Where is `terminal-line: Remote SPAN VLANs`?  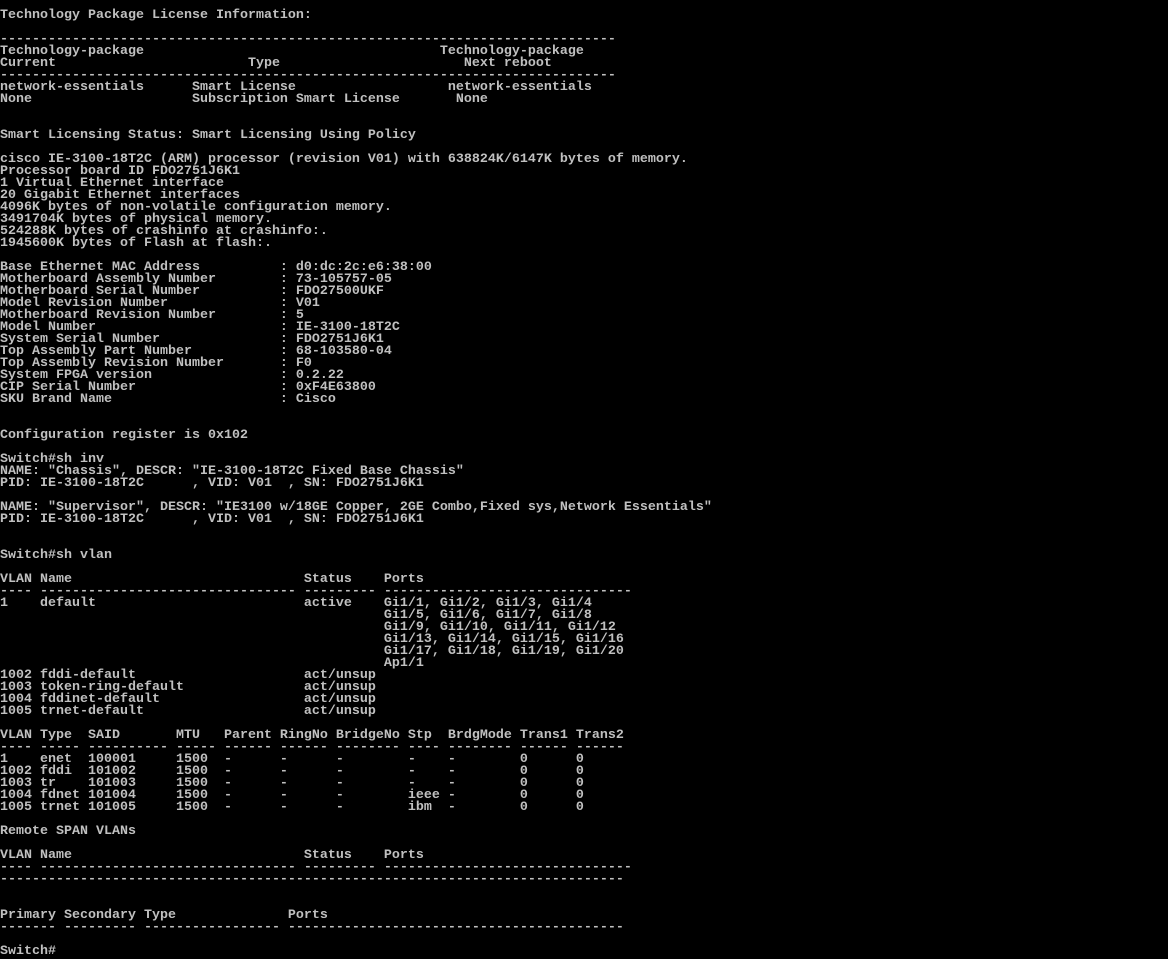
terminal-line: Remote SPAN VLANs is located at coordinates (68, 831).